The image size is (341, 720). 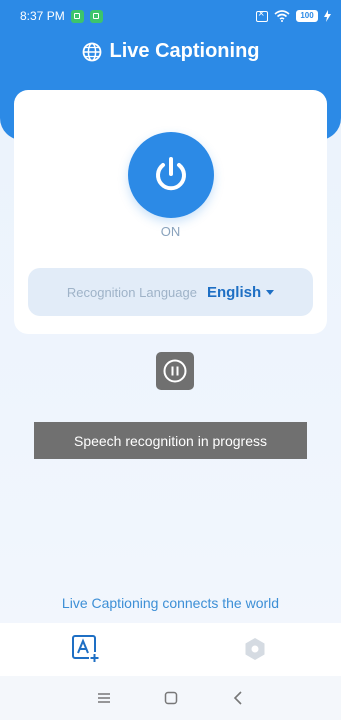 What do you see at coordinates (262, 15) in the screenshot?
I see `no-sim-icon` at bounding box center [262, 15].